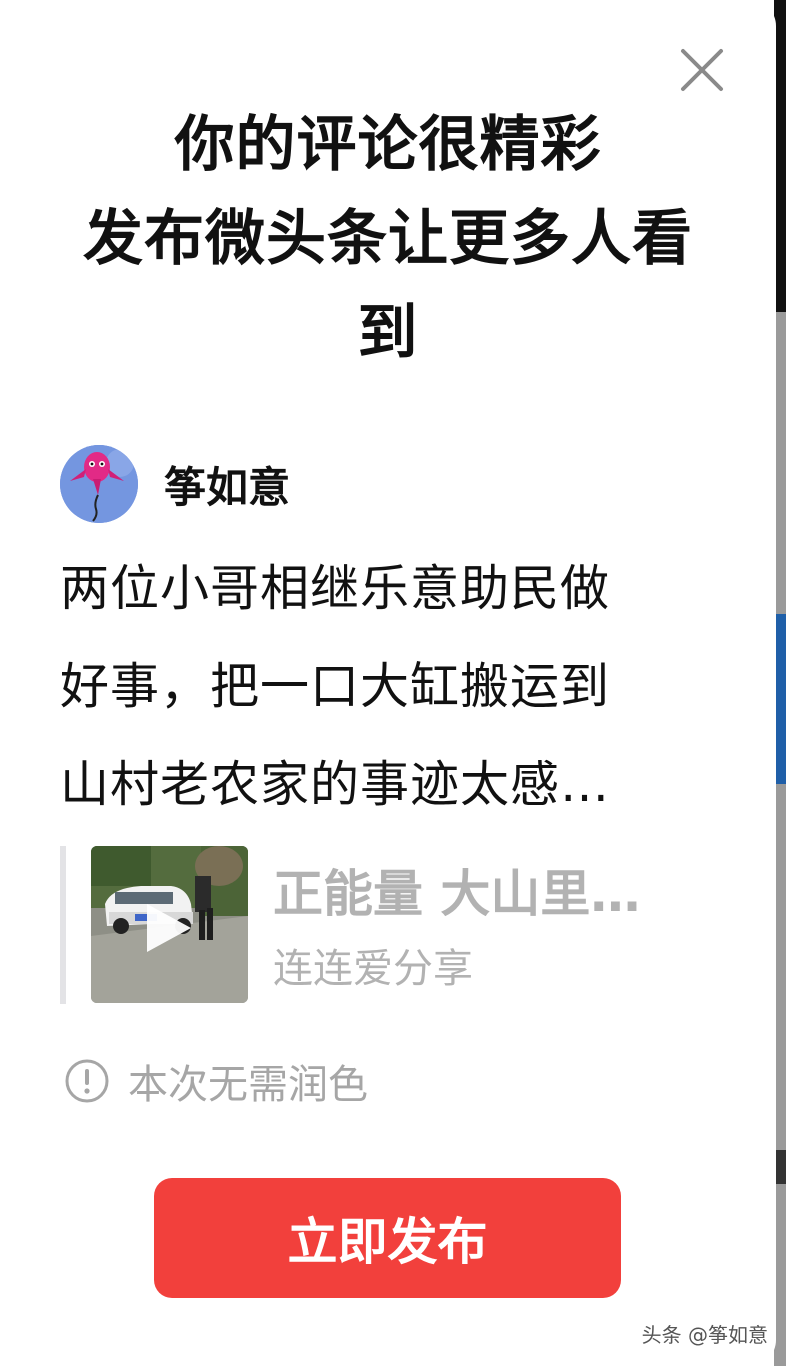 This screenshot has width=786, height=1366. I want to click on close-icon, so click(702, 70).